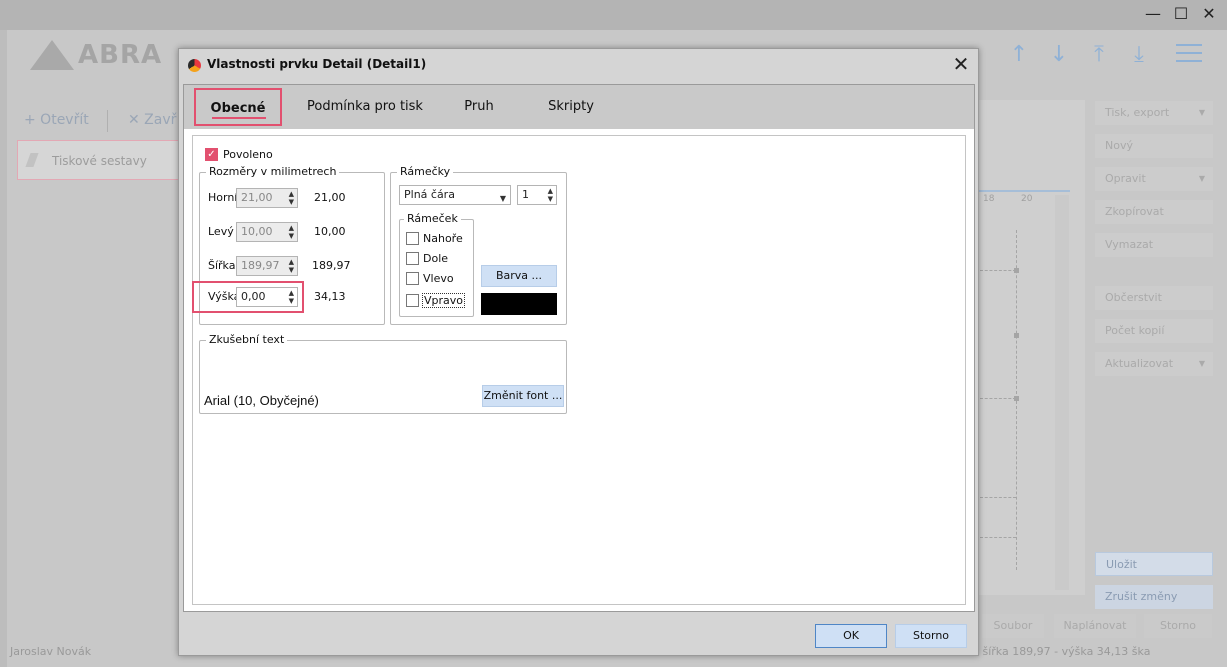 Image resolution: width=1227 pixels, height=667 pixels. What do you see at coordinates (537, 195) in the screenshot?
I see `line-width-stepper: 1 ▲ ▼` at bounding box center [537, 195].